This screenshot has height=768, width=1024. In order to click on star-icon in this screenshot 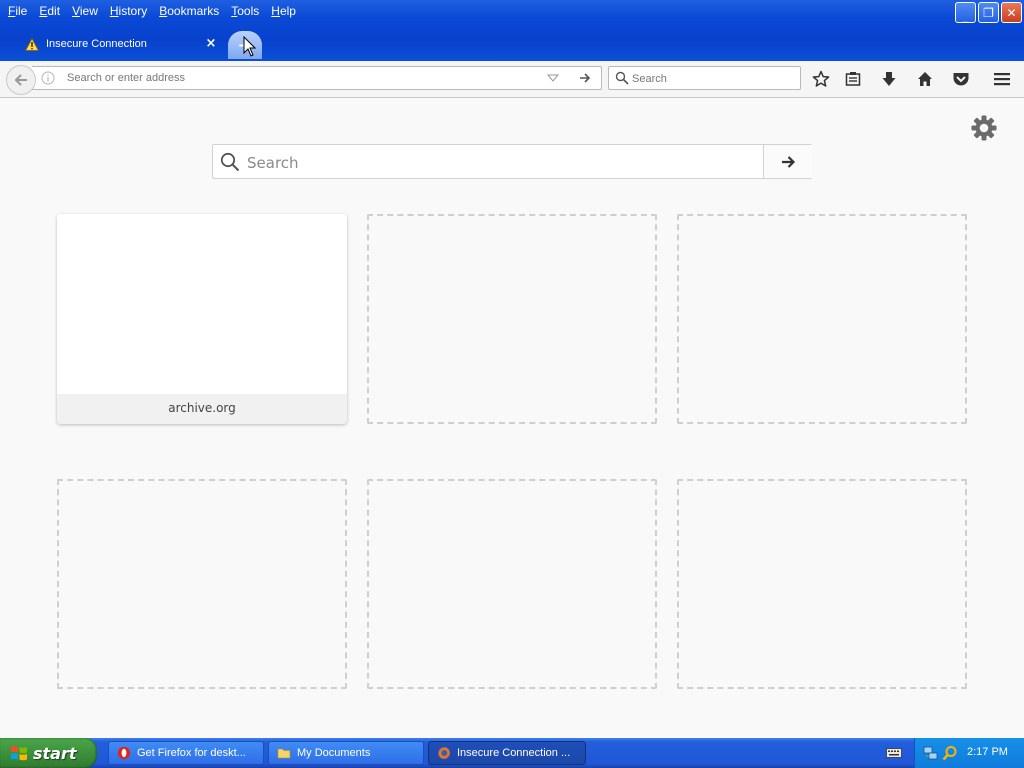, I will do `click(821, 78)`.